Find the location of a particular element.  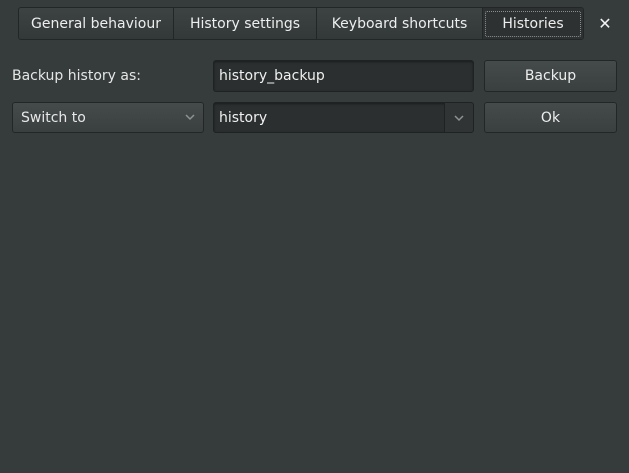

close-icon: ✕ is located at coordinates (605, 23).